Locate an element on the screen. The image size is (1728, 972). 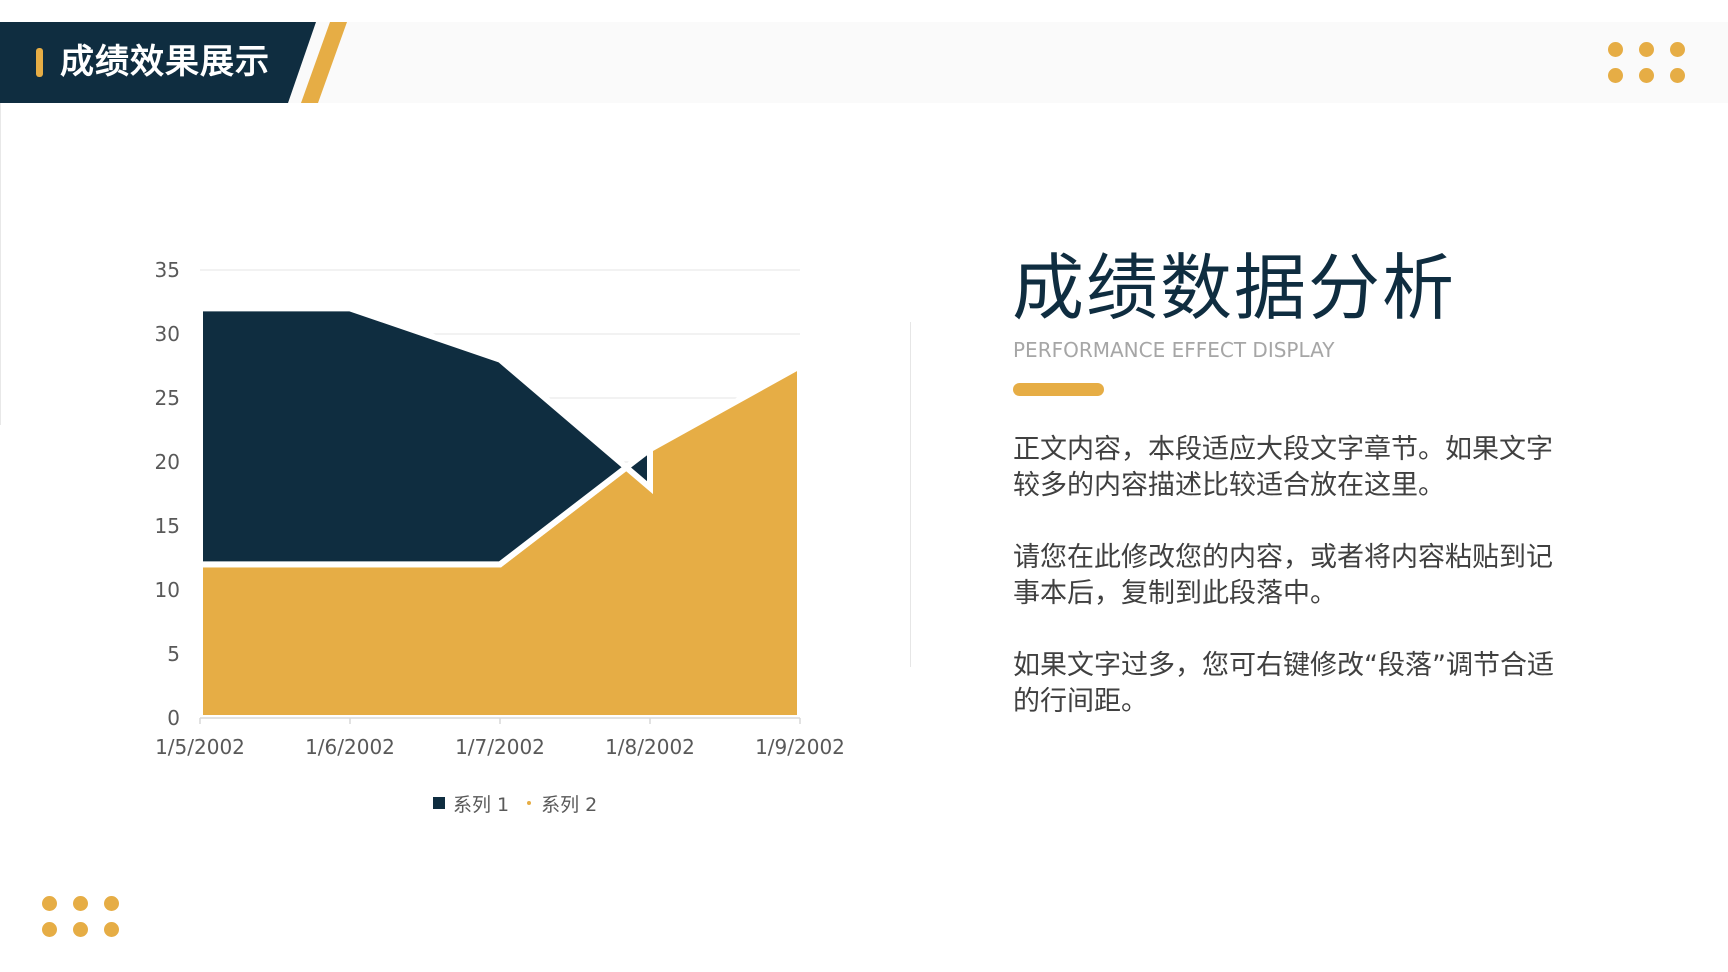
body-paragraph-1: 正文内容，本段适应大段文字章节。如果文字较多的内容描述比较适合放在这里。 is located at coordinates (1283, 467).